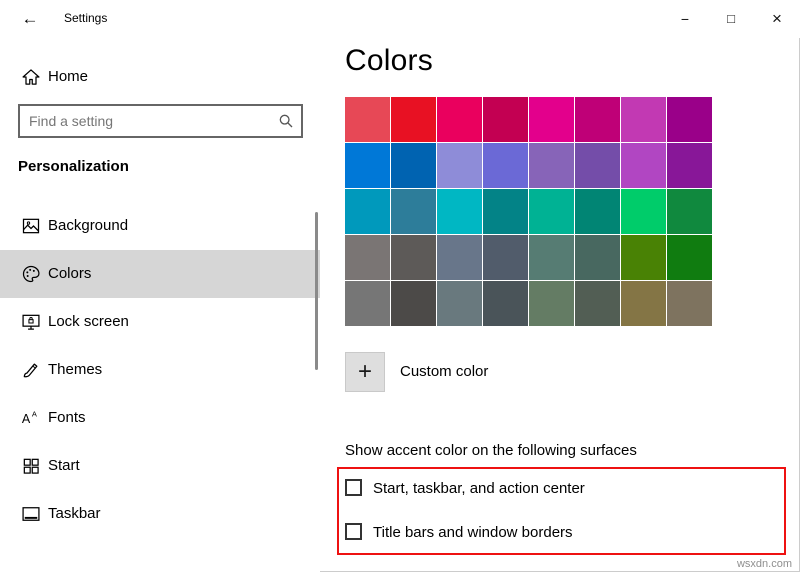 This screenshot has height=572, width=800. I want to click on home-icon, so click(31, 77).